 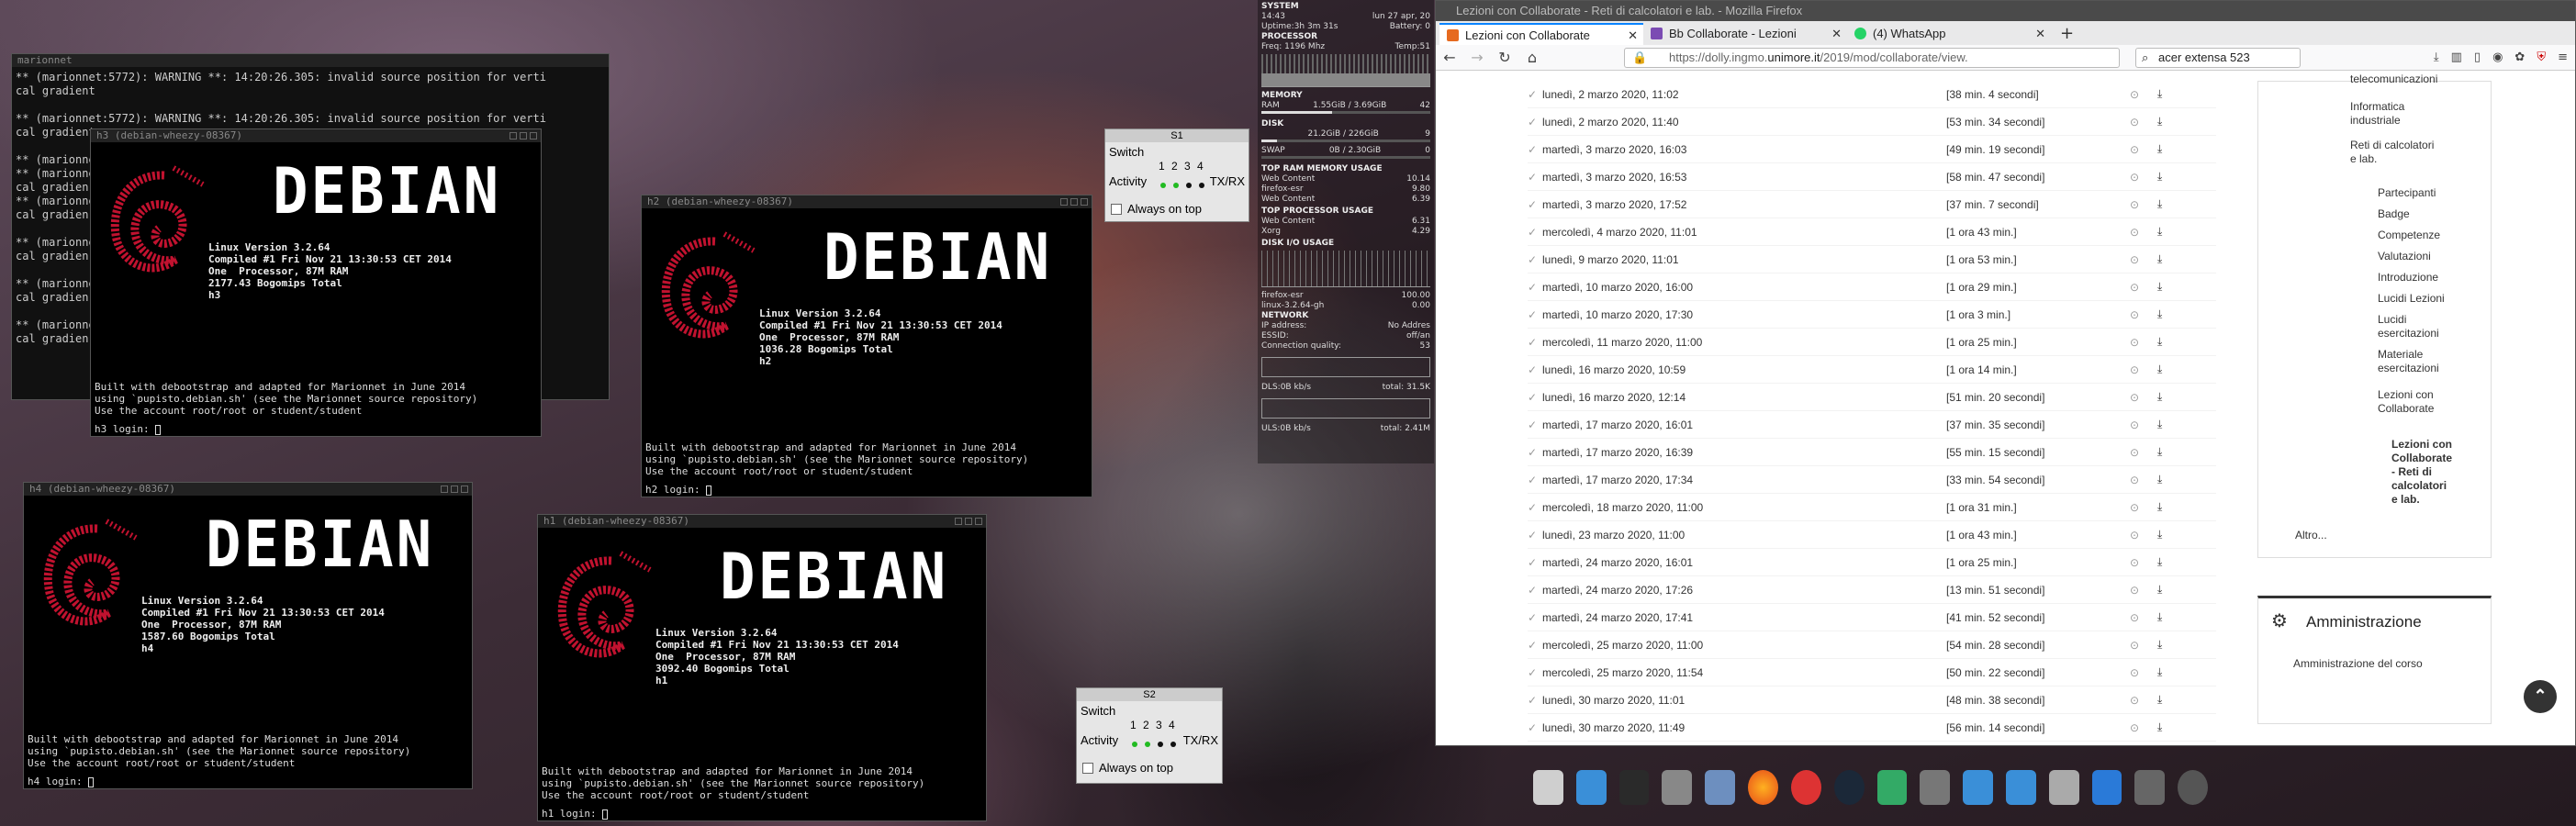 I want to click on course-nav-item: Informatica industriale, so click(x=2396, y=114).